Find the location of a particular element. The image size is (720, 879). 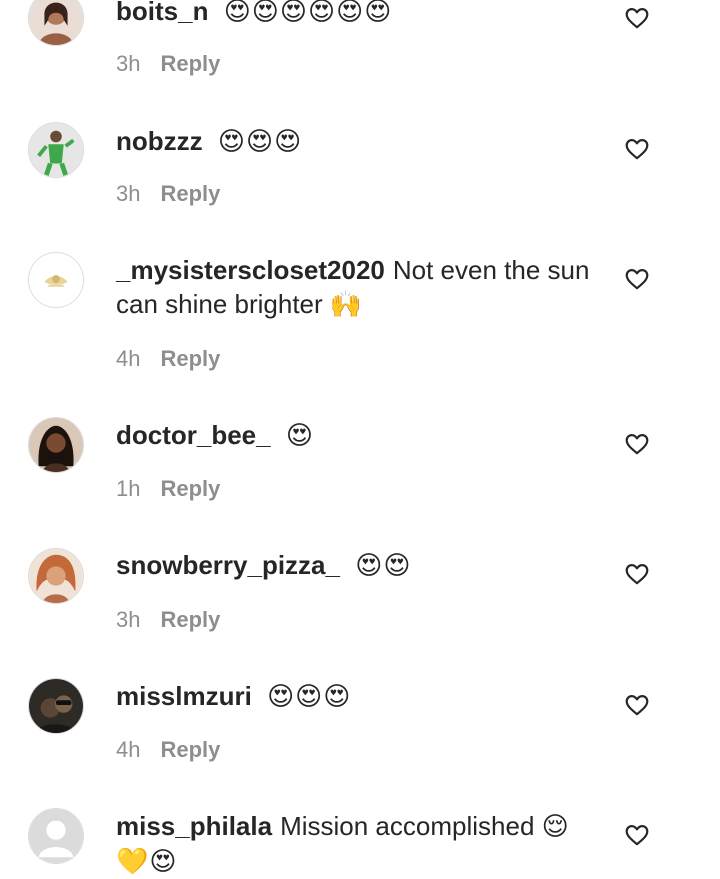

comment-meta: 1h Reply is located at coordinates (168, 489).